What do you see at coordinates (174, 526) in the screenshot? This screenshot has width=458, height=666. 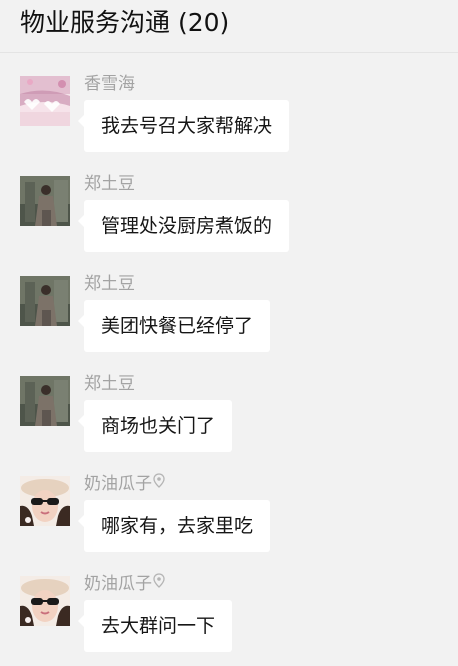 I see `message-bubble: 哪家有，去家里吃` at bounding box center [174, 526].